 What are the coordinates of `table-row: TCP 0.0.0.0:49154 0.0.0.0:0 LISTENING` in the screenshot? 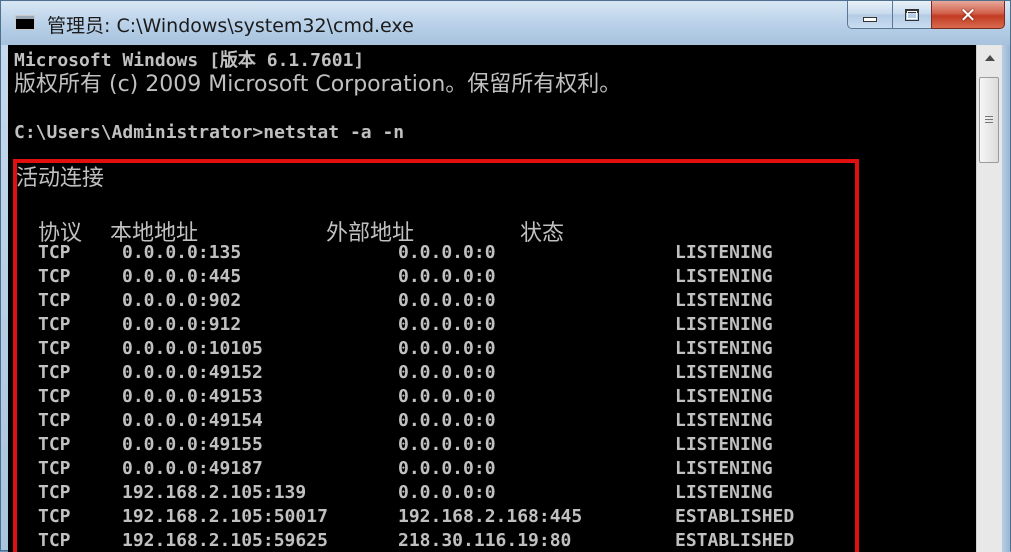 It's located at (488, 421).